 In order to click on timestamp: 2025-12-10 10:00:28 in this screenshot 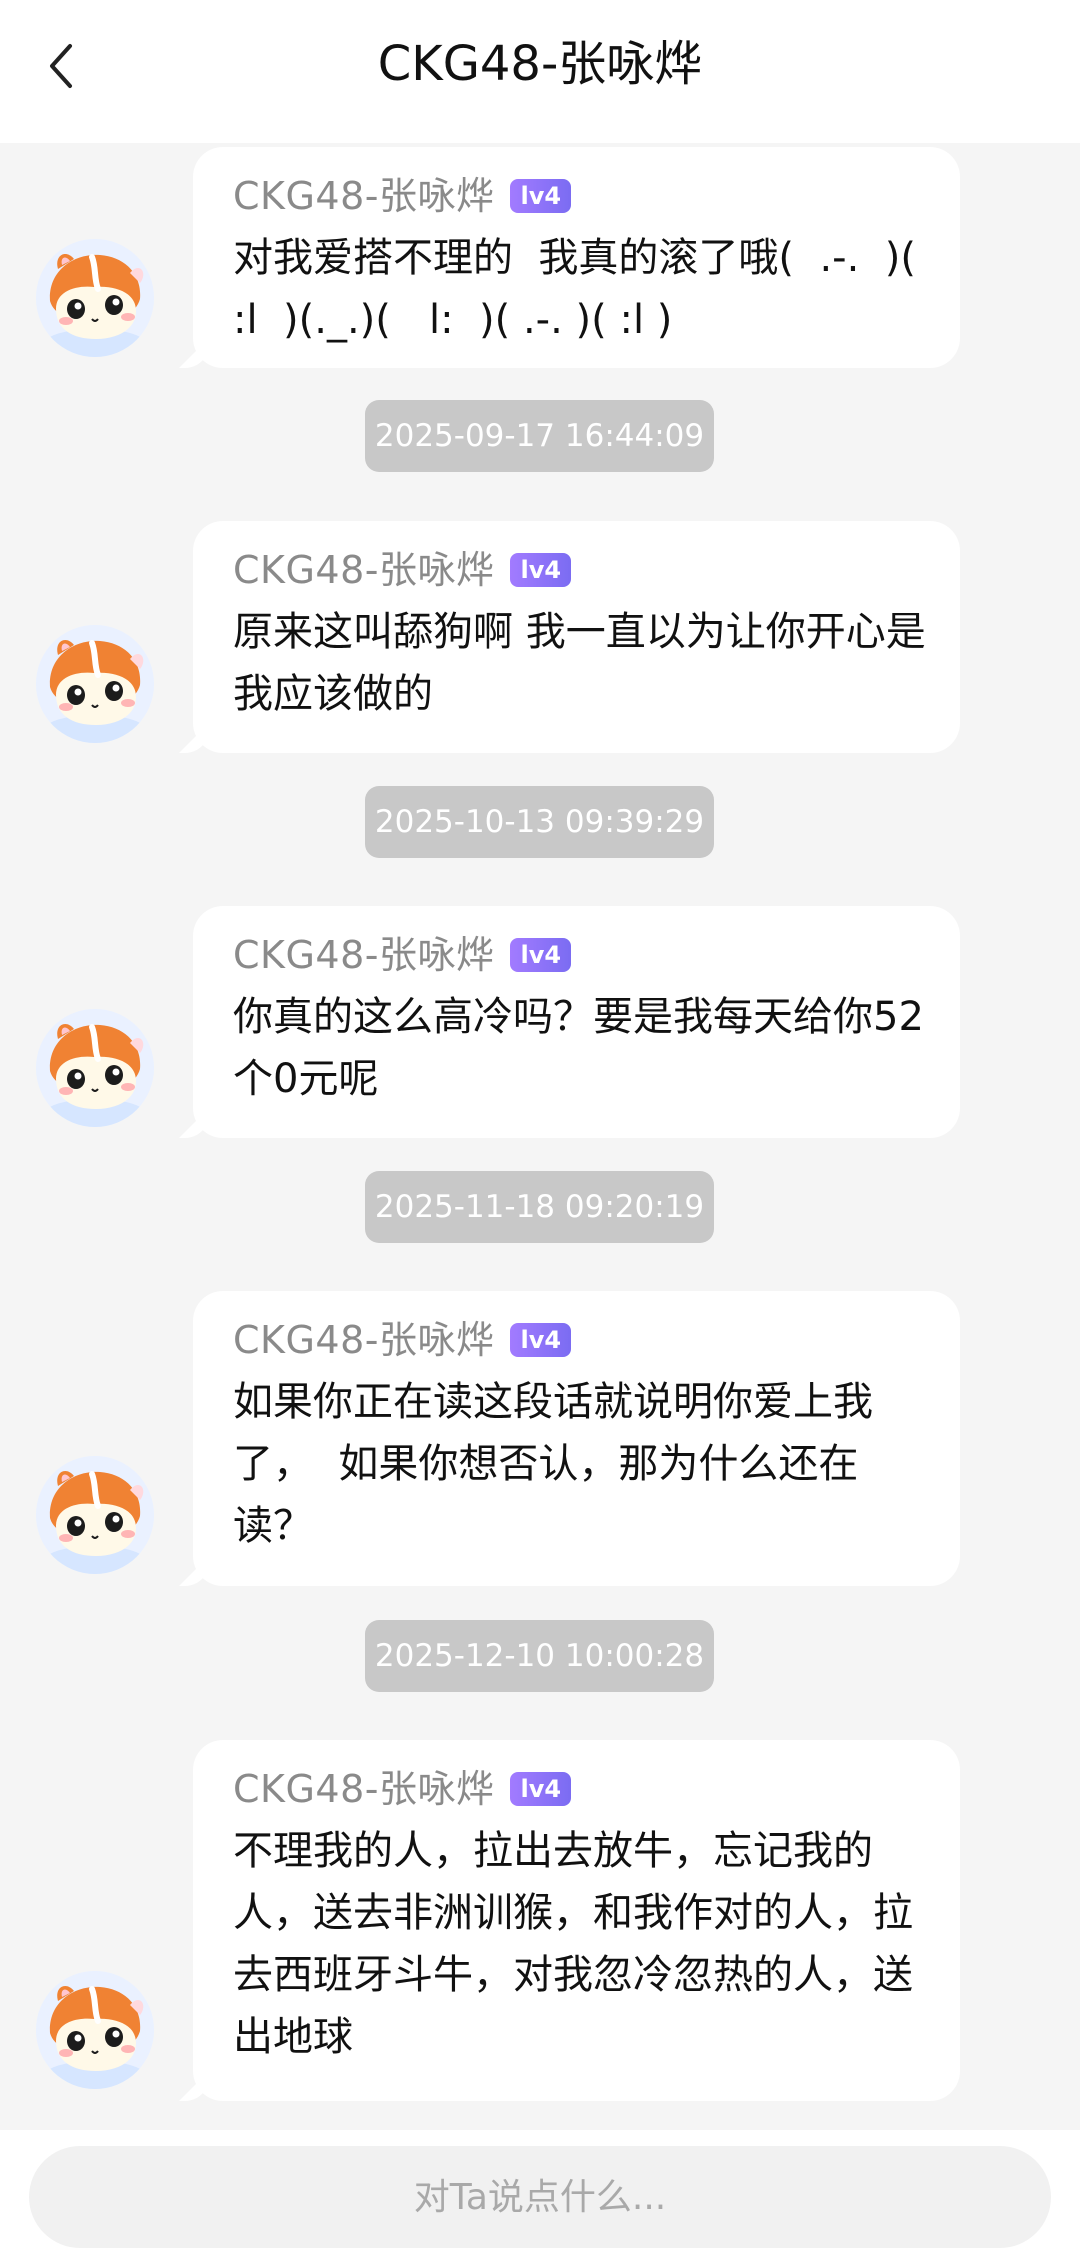, I will do `click(539, 1656)`.